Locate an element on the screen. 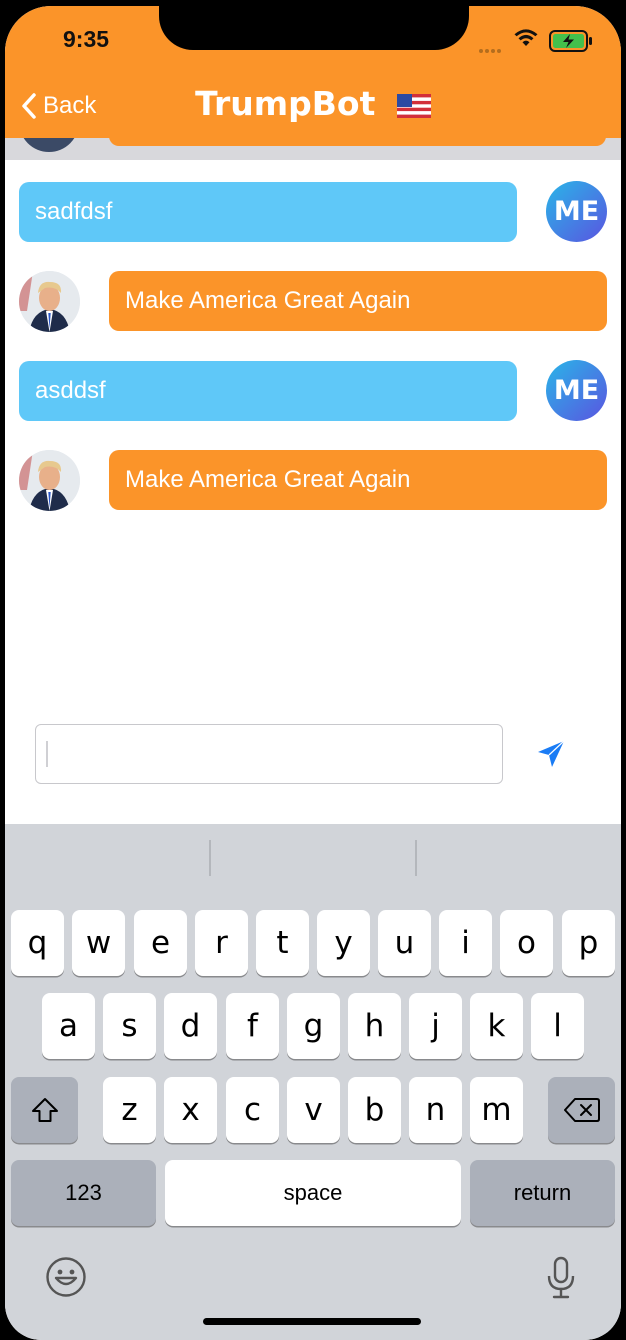 This screenshot has width=626, height=1340. home-indicator is located at coordinates (312, 1321).